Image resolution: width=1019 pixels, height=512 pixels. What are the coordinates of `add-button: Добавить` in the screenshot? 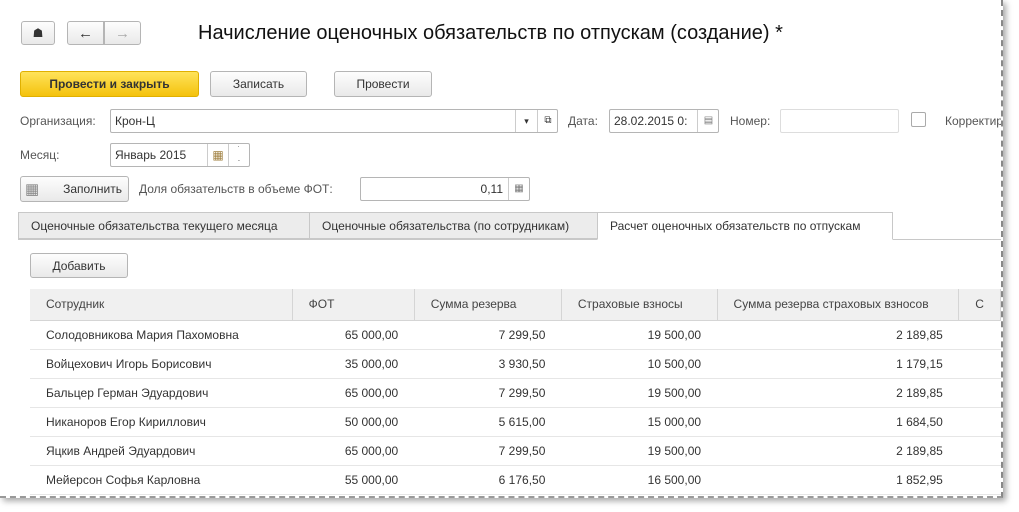 It's located at (79, 265).